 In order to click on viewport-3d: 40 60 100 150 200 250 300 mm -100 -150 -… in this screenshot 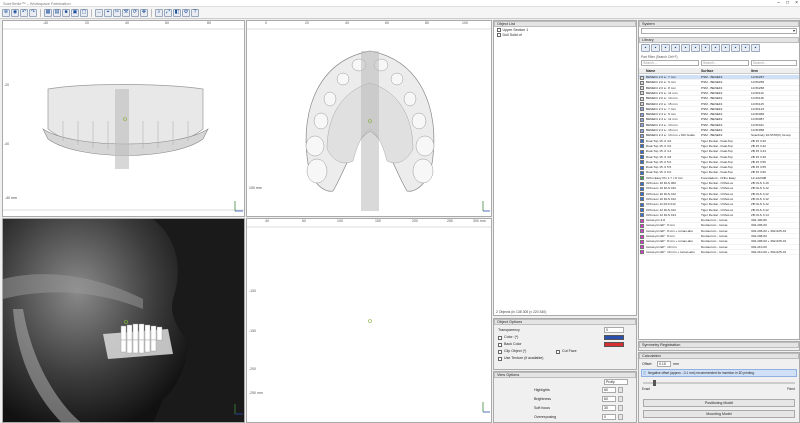, I will do `click(369, 320)`.